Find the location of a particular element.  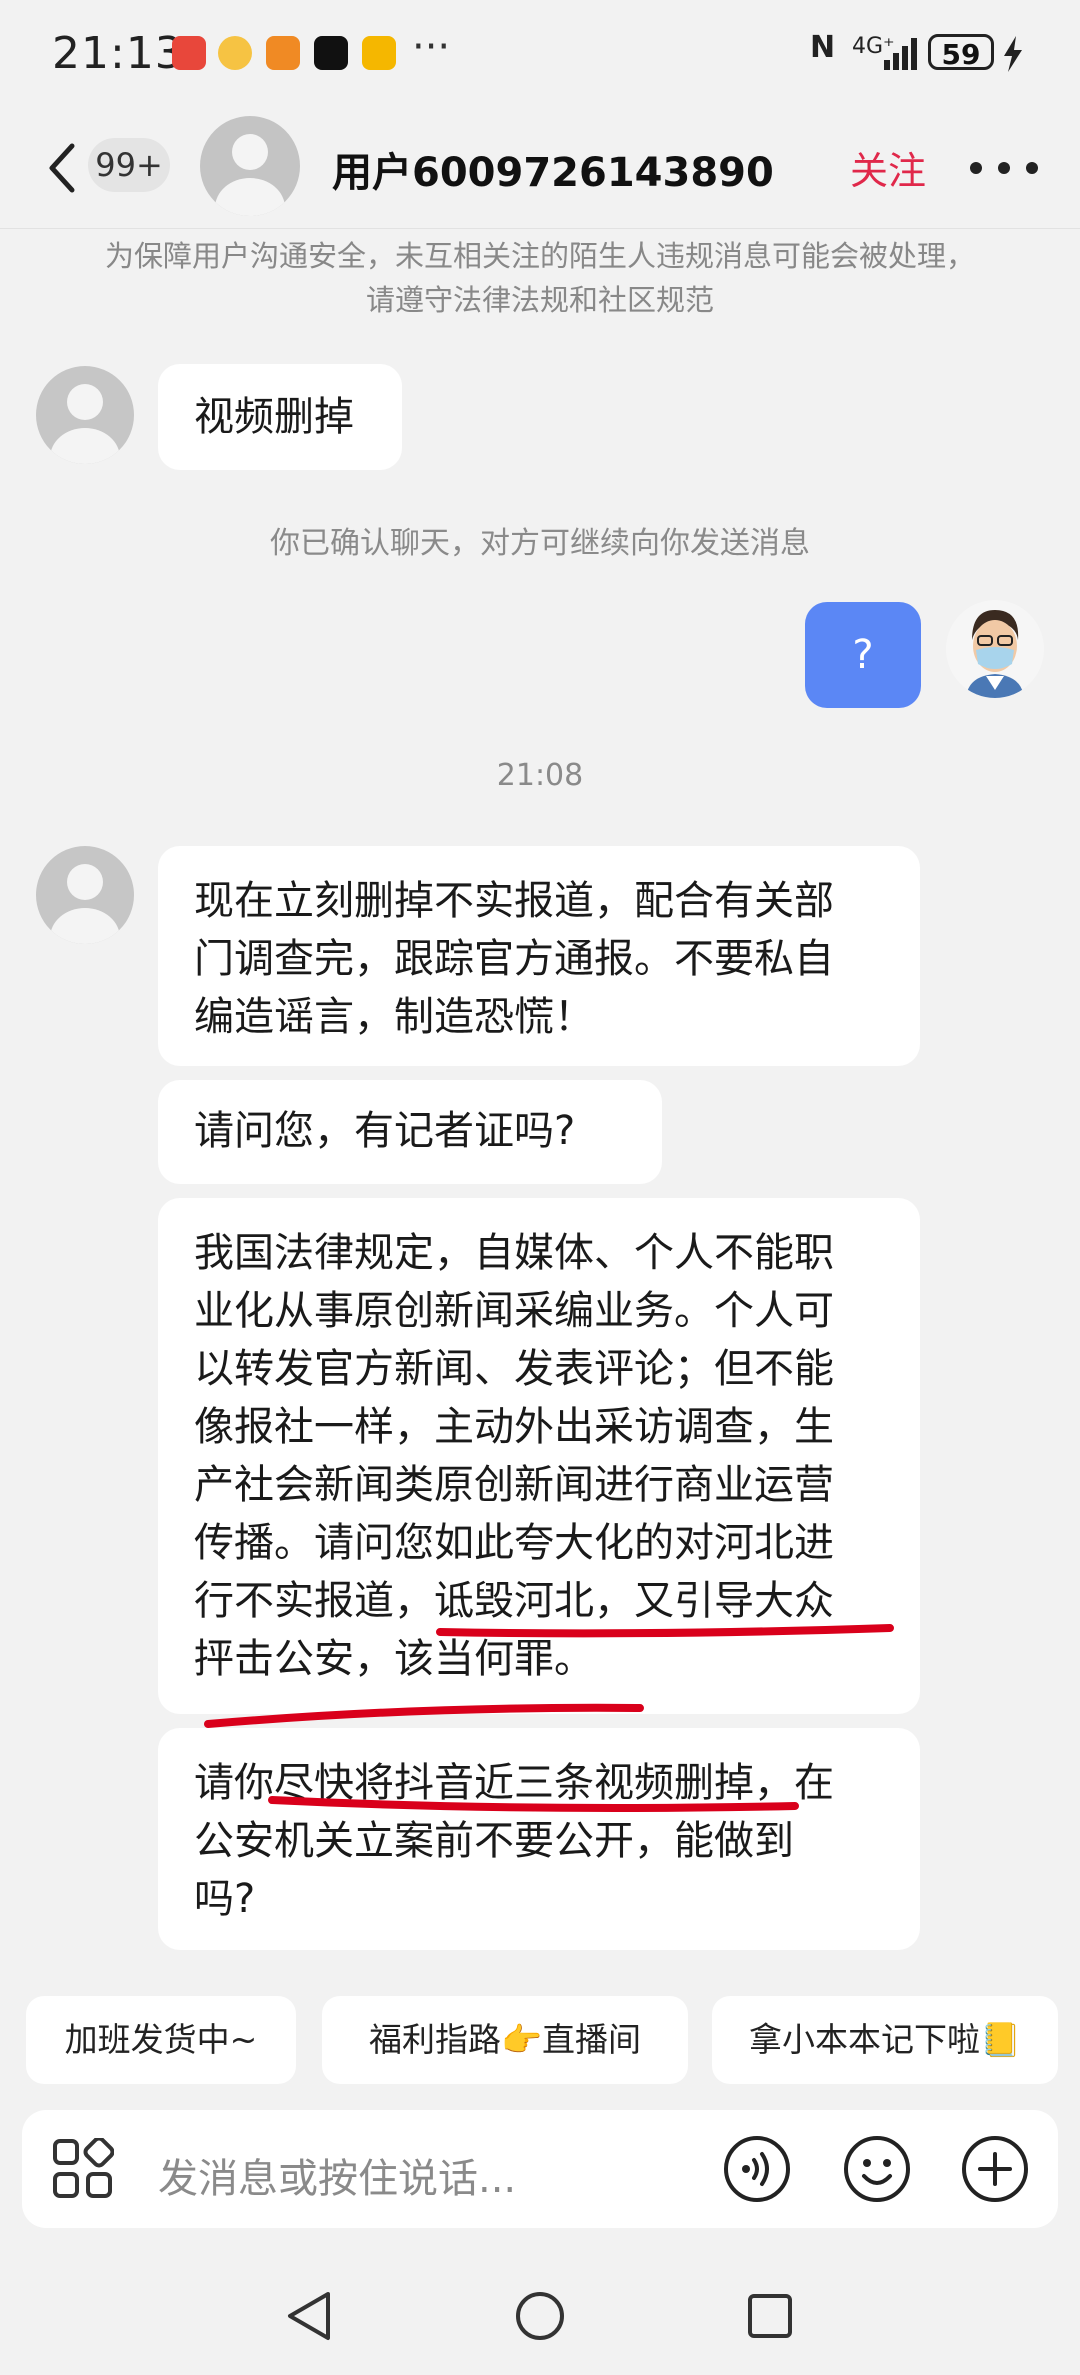

timestamp: 21:08 is located at coordinates (540, 775).